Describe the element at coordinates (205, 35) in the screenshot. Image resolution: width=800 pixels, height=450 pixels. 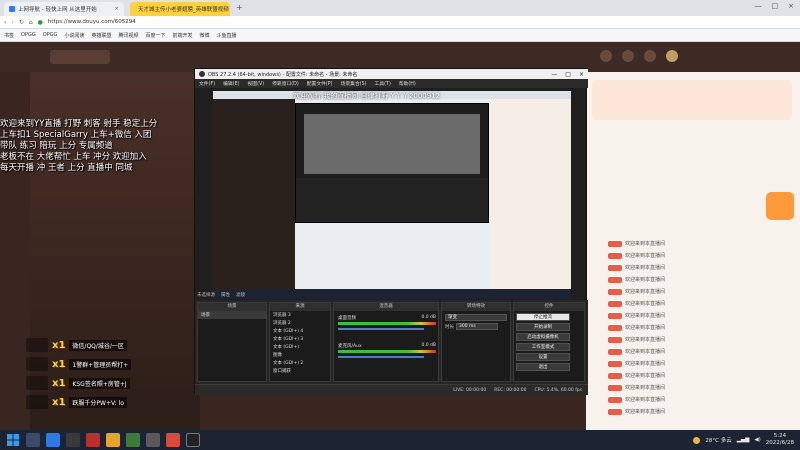
I see `bookmark-item: 微博` at that location.